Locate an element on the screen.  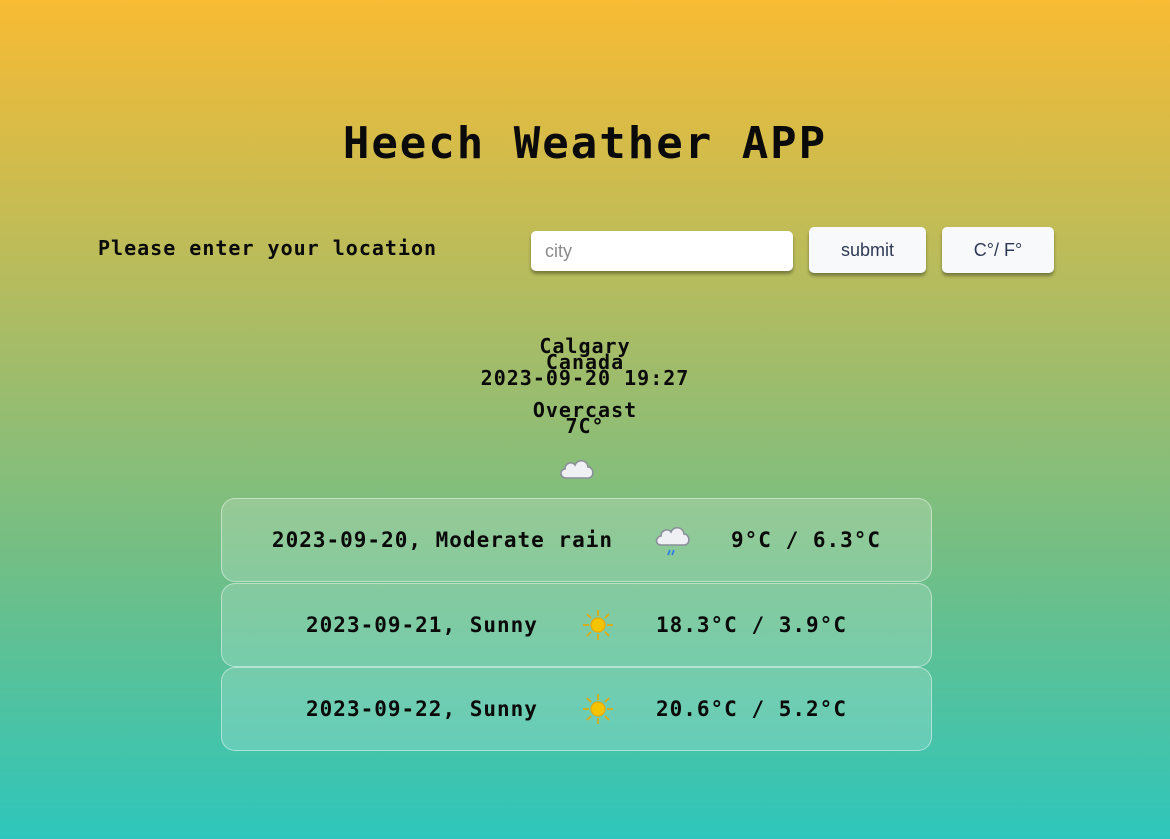
forecast-row: 2023-09-20, Moderate rain 9°C / 6.3°C is located at coordinates (576, 540).